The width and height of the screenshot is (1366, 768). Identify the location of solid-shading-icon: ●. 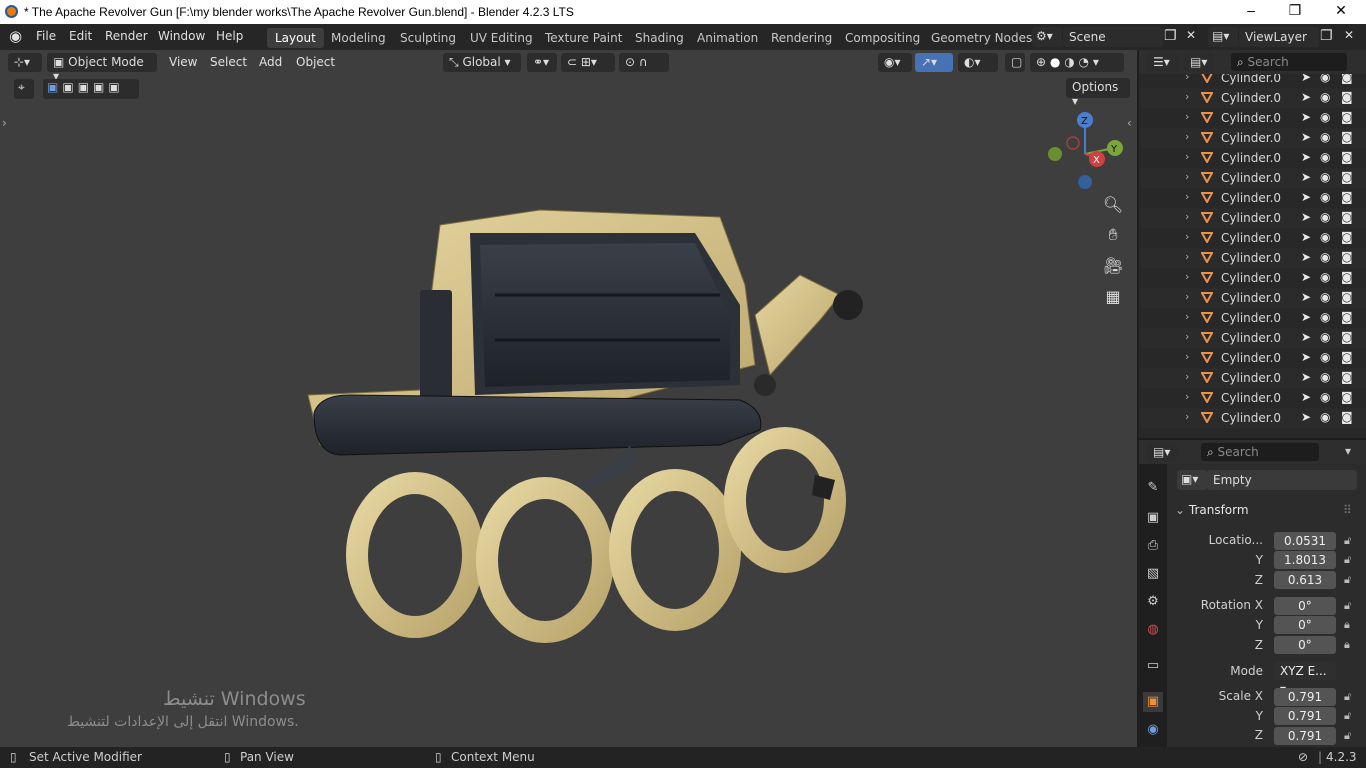
(1055, 62).